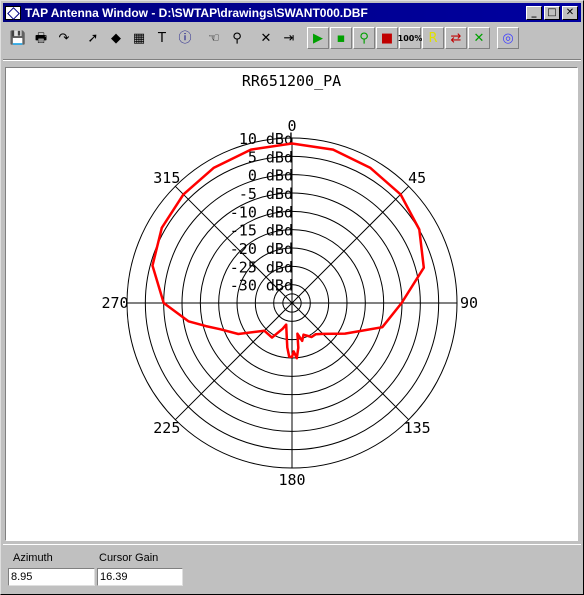 This screenshot has width=584, height=595. I want to click on door-exit-icon: ⇥, so click(289, 38).